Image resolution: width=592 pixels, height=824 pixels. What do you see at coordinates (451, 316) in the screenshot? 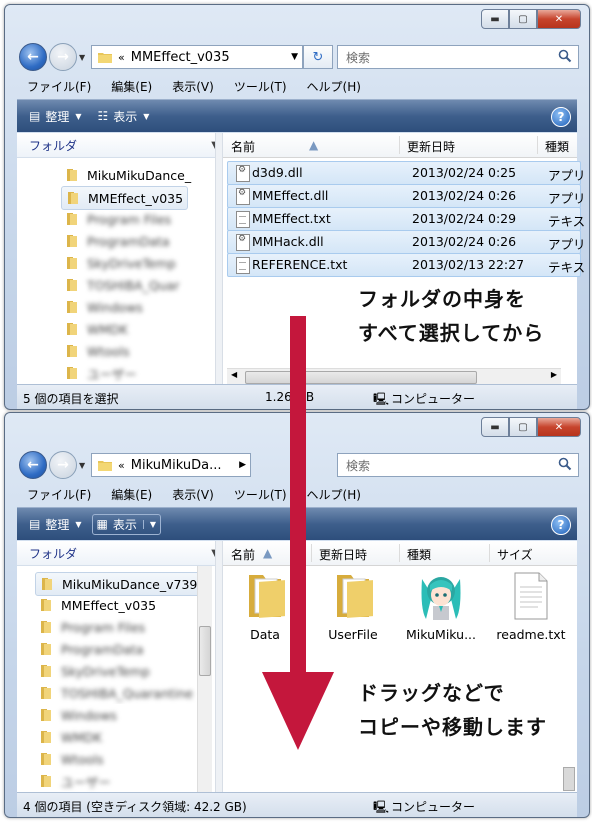
I see `annotation-select-all: フォルダの中身を すべて選択してから` at bounding box center [451, 316].